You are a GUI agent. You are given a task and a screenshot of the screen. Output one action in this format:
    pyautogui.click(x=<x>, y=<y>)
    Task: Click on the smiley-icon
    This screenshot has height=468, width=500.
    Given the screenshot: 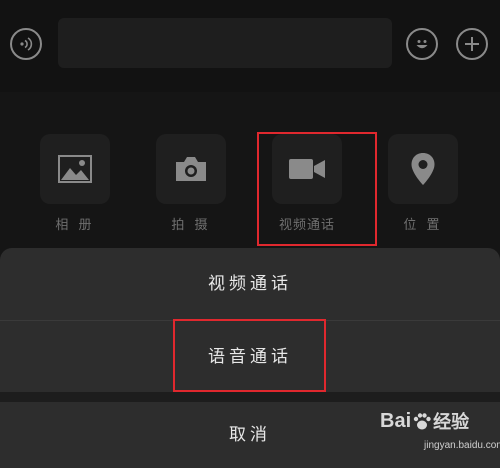 What is the action you would take?
    pyautogui.click(x=422, y=44)
    